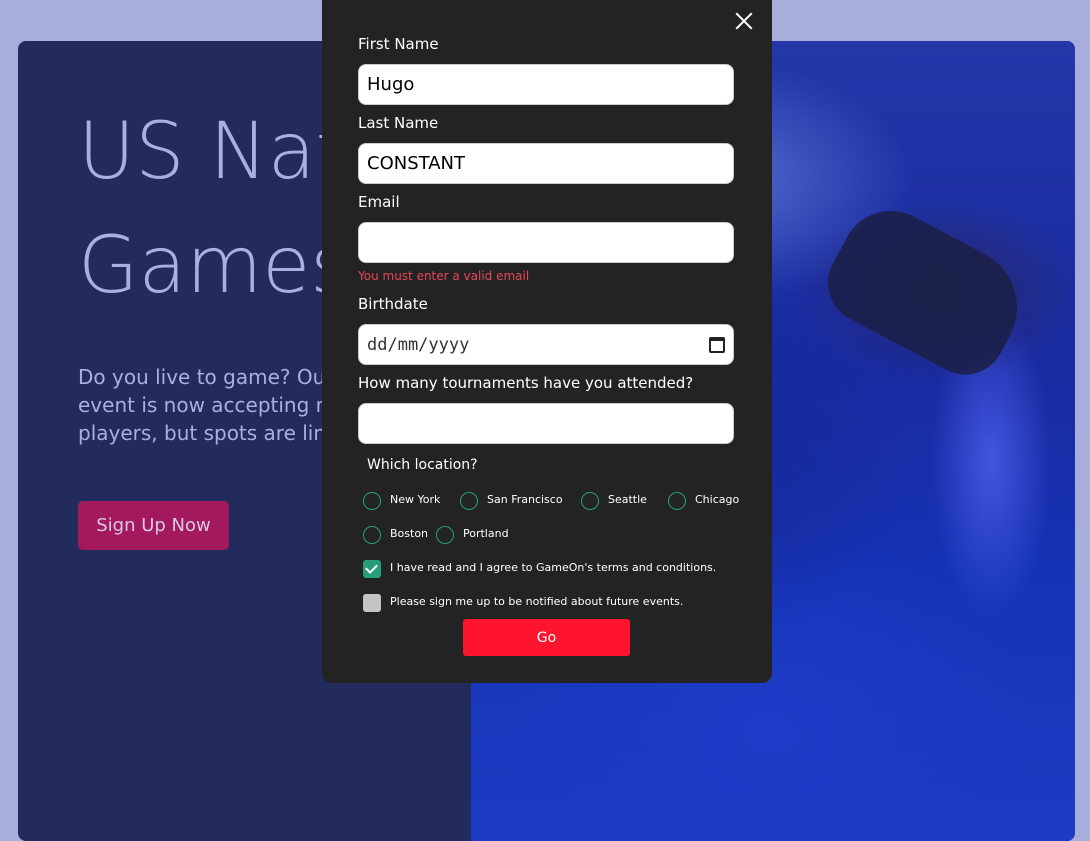 This screenshot has height=841, width=1090. What do you see at coordinates (416, 163) in the screenshot?
I see `last-name-value: CONSTANT` at bounding box center [416, 163].